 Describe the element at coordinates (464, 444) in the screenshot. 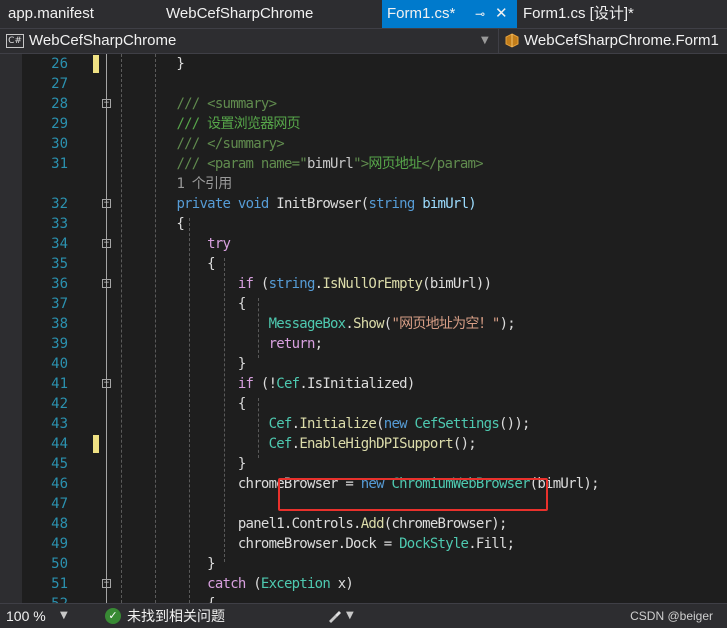

I see `code-token: ();` at that location.